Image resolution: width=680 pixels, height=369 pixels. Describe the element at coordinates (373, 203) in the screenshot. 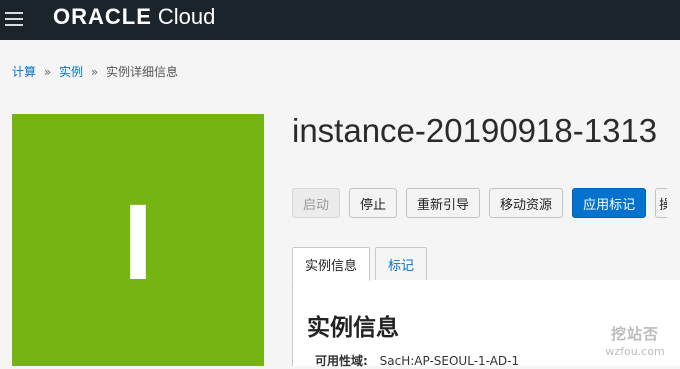

I see `stop-button: 停止` at that location.